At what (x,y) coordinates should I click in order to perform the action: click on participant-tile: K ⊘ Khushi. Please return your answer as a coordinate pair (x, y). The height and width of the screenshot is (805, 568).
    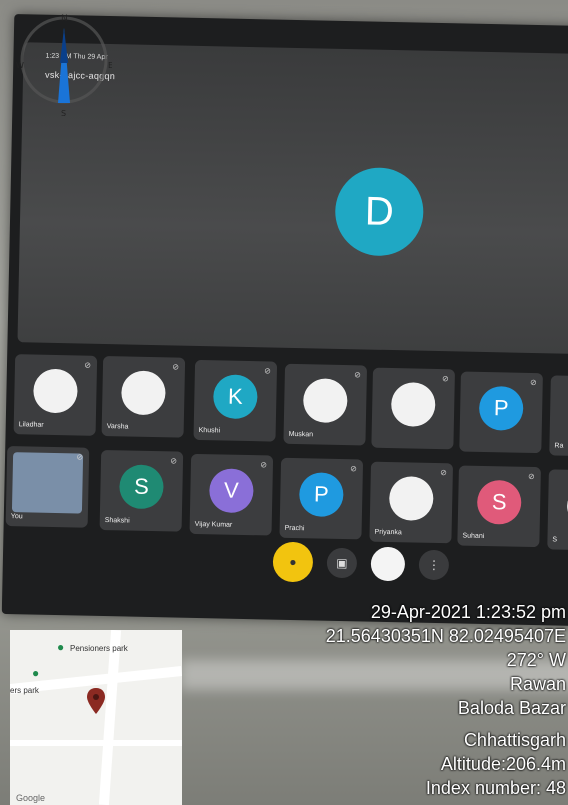
    Looking at the image, I should click on (235, 400).